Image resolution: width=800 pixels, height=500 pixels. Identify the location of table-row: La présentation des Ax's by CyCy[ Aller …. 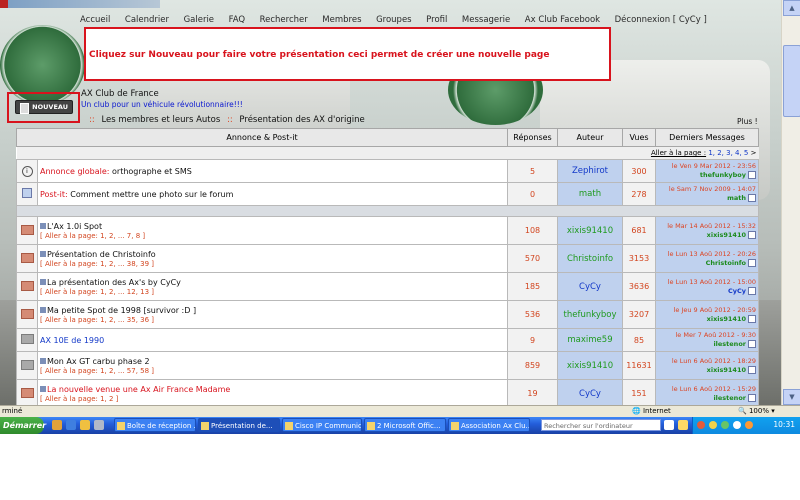
(387, 286).